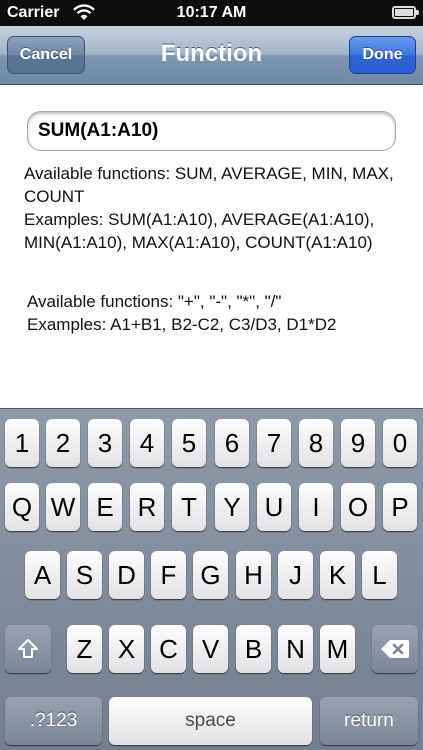 The image size is (423, 750). I want to click on key-3: 3, so click(105, 443).